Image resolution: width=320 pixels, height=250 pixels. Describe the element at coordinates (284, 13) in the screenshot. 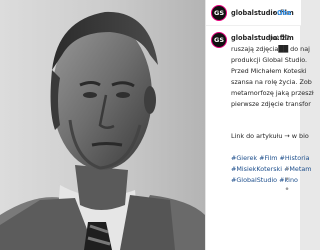

I see `follow-button: Obs` at that location.